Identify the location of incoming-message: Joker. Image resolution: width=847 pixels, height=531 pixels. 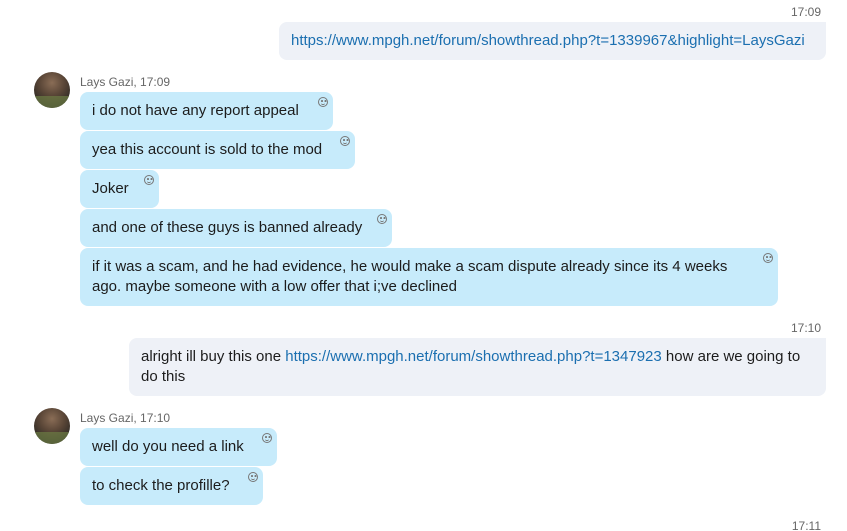
(119, 189).